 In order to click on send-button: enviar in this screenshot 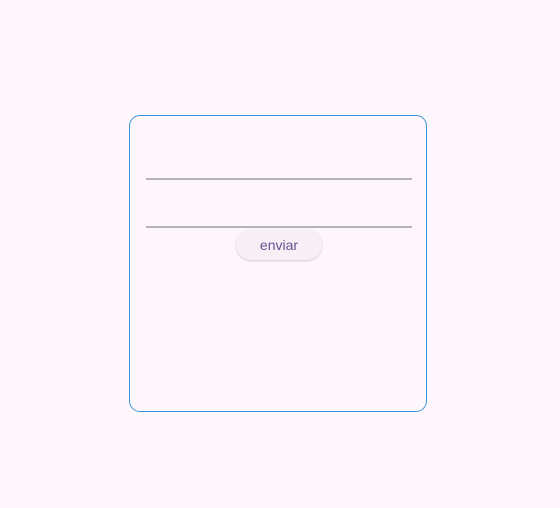, I will do `click(279, 244)`.